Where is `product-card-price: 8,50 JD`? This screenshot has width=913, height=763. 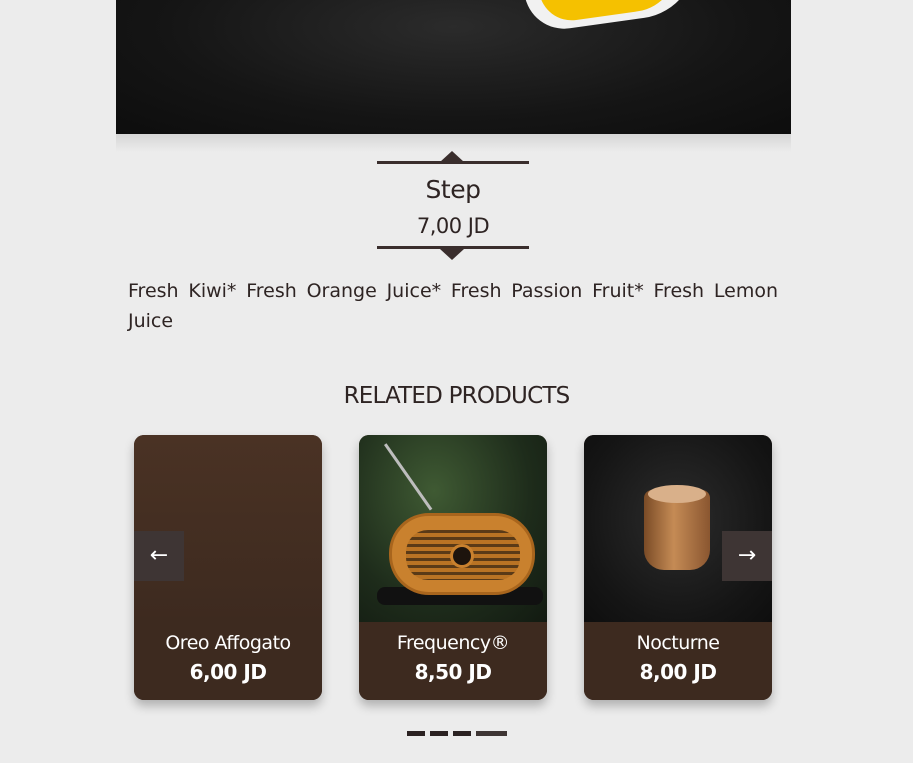
product-card-price: 8,50 JD is located at coordinates (453, 672).